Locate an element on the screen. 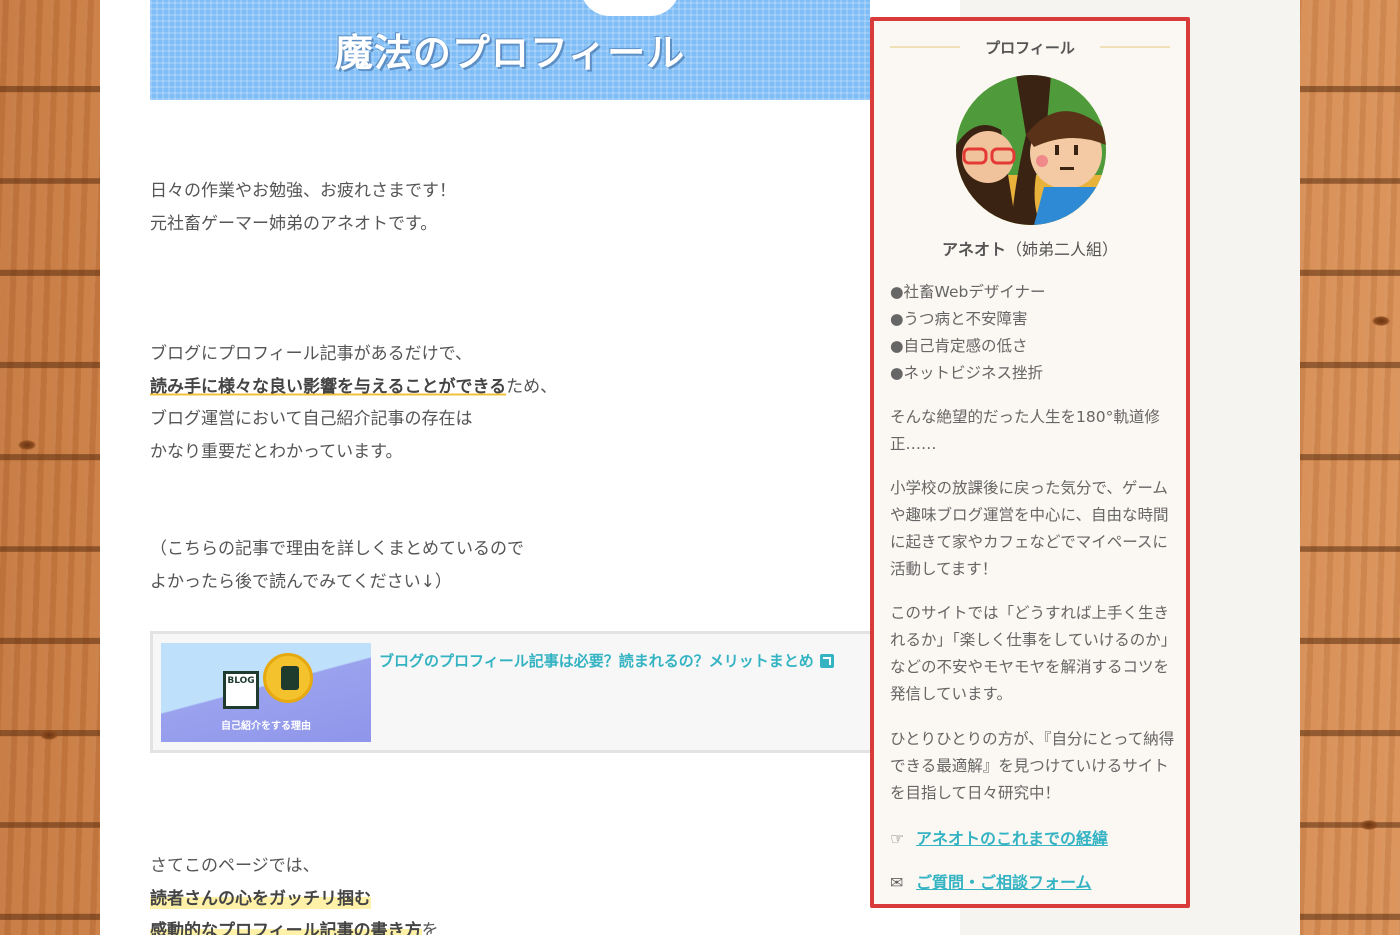  importance-line-1: ブログにプロフィール記事があるだけで、 is located at coordinates (311, 354).